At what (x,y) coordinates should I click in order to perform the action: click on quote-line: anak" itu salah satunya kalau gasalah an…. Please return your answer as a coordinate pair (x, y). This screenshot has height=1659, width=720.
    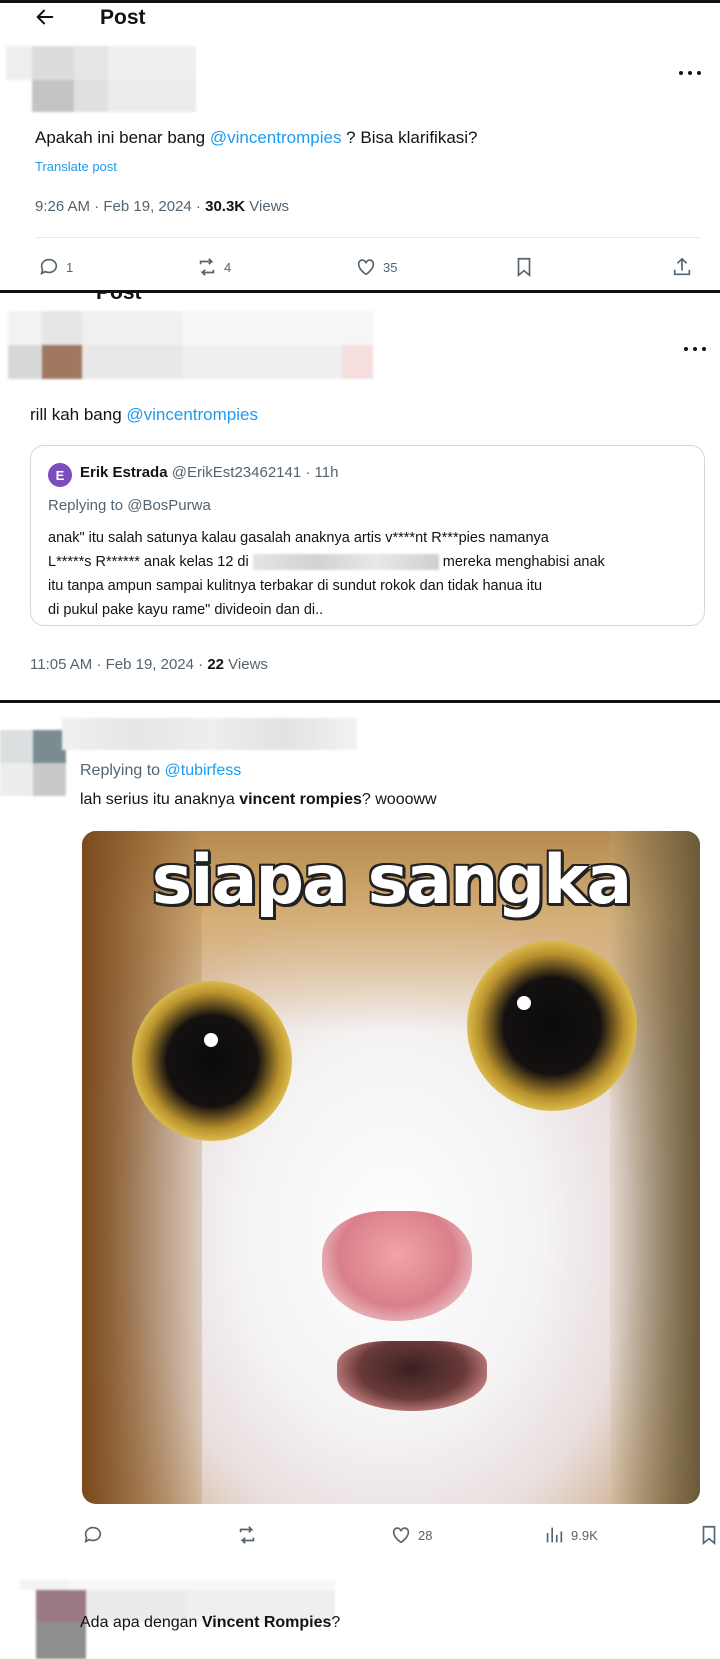
    Looking at the image, I should click on (298, 538).